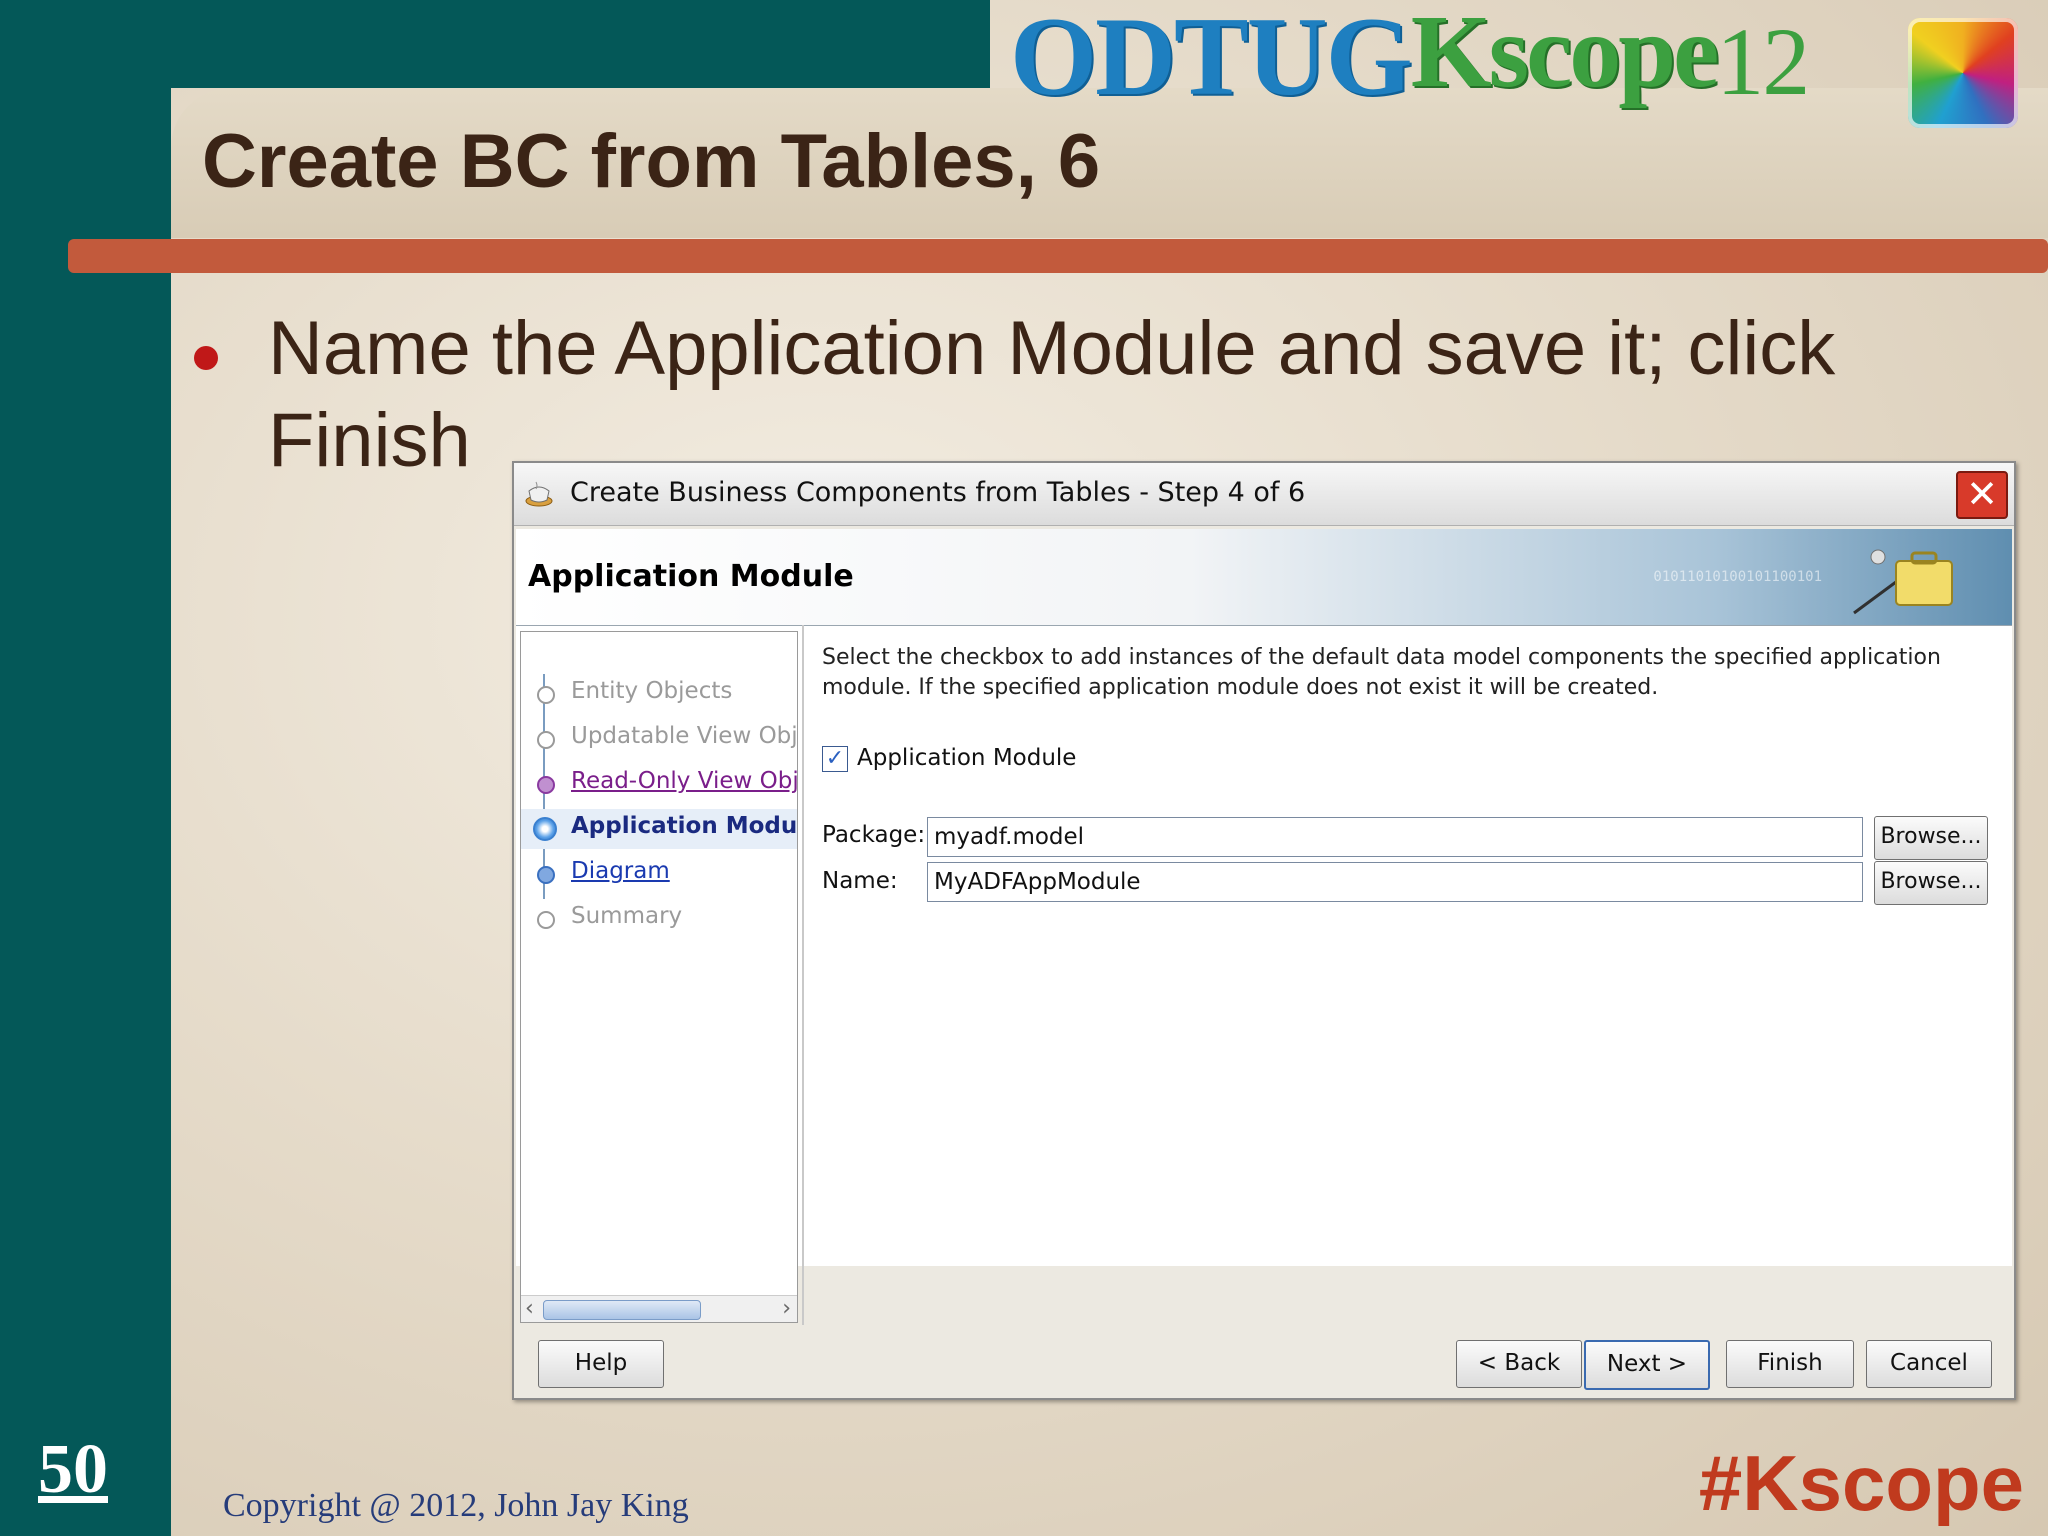 The image size is (2048, 1536). Describe the element at coordinates (651, 161) in the screenshot. I see `slide-title: Create BC from Tables, 6` at that location.